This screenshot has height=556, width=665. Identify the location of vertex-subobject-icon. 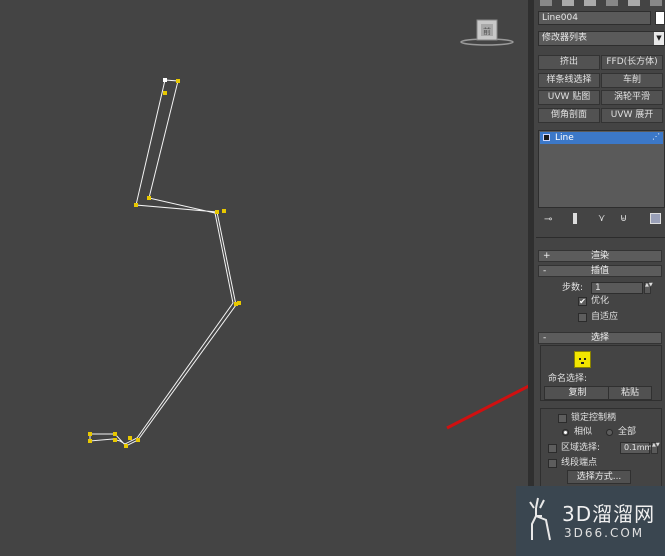
(582, 359).